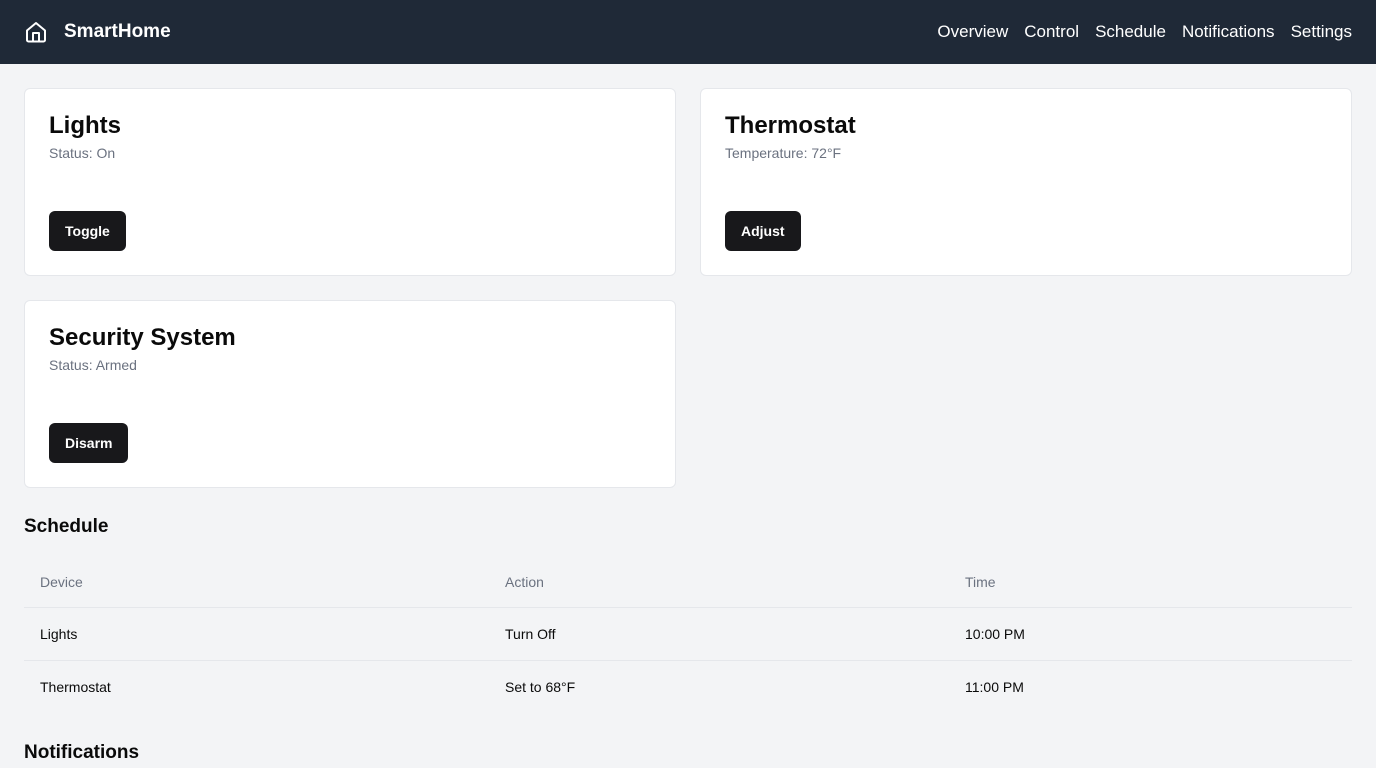  I want to click on column-header-device: Device, so click(256, 582).